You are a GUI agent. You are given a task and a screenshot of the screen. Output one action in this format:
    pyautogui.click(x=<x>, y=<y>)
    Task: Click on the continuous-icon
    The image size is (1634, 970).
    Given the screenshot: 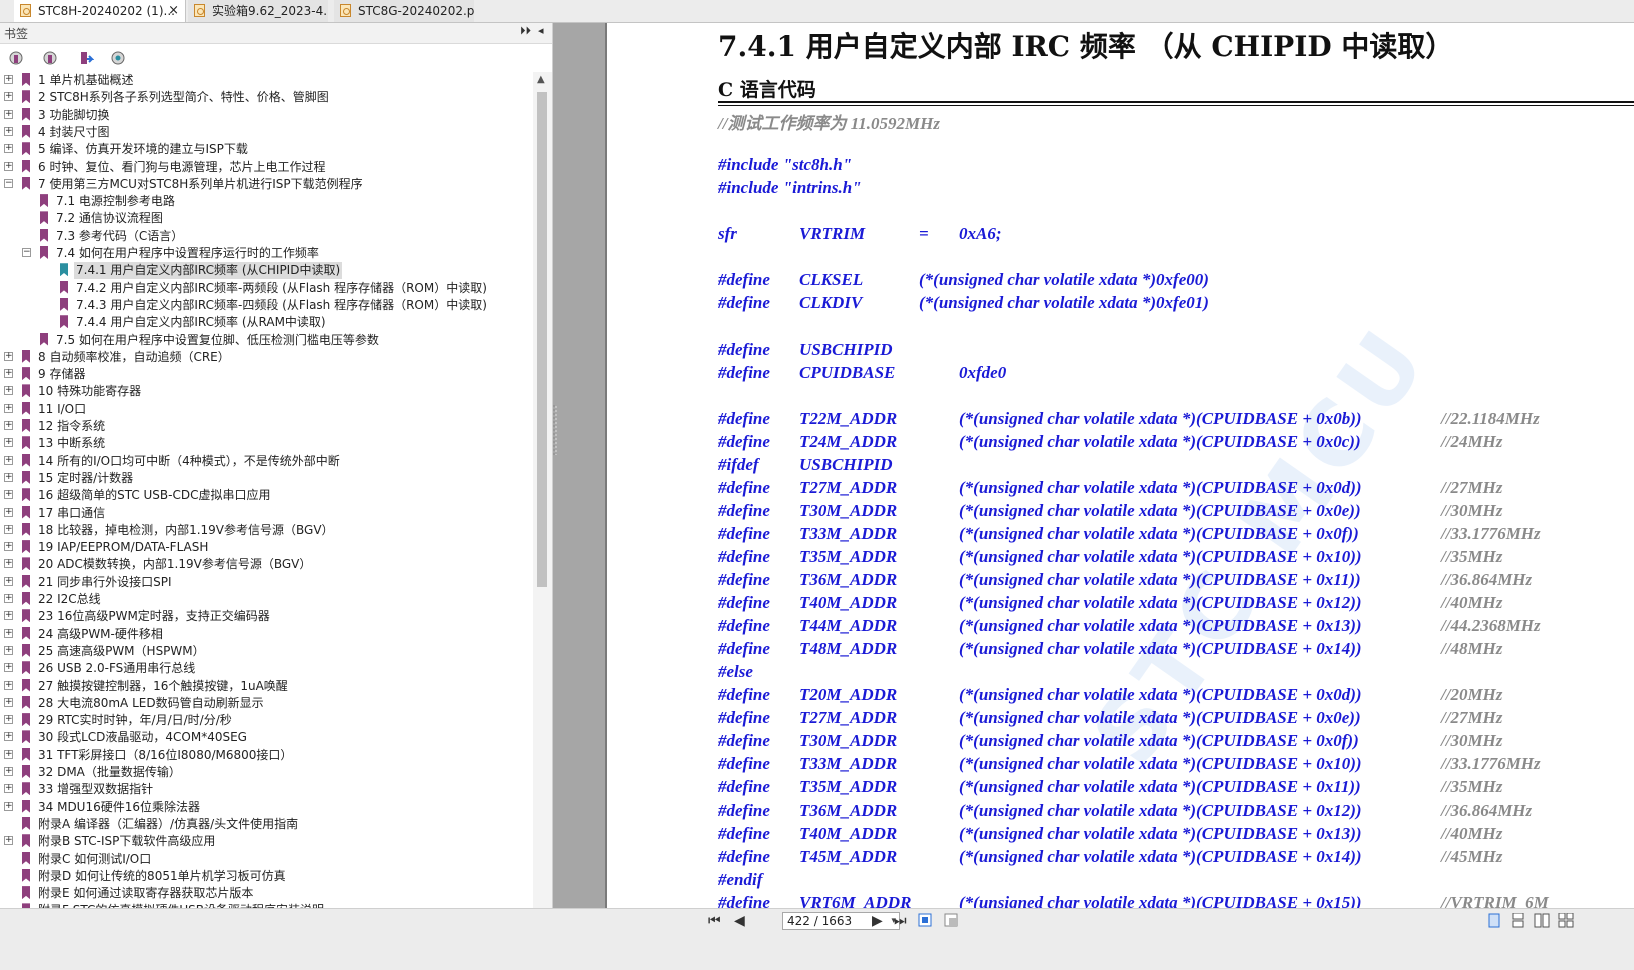 What is the action you would take?
    pyautogui.click(x=1518, y=920)
    